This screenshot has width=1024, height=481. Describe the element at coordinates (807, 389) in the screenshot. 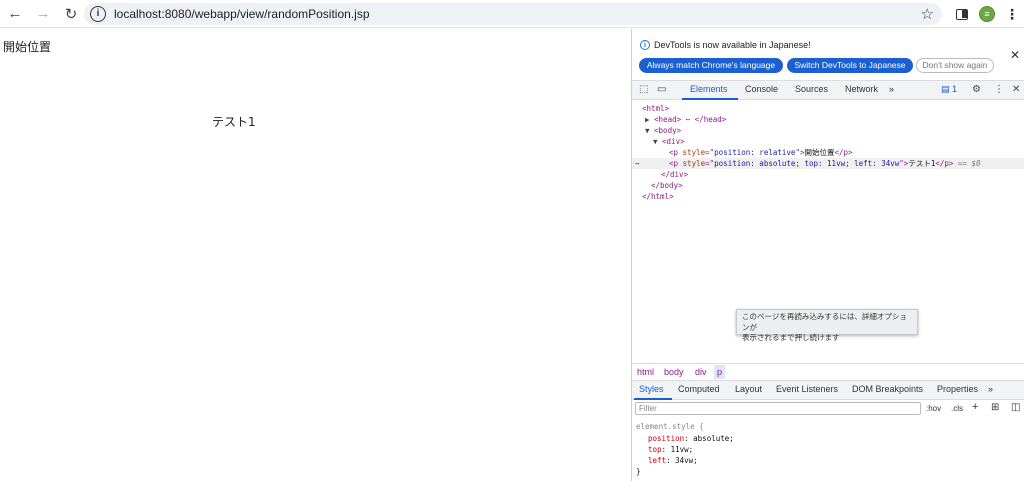

I see `tab-event-listeners: Event Listeners` at that location.